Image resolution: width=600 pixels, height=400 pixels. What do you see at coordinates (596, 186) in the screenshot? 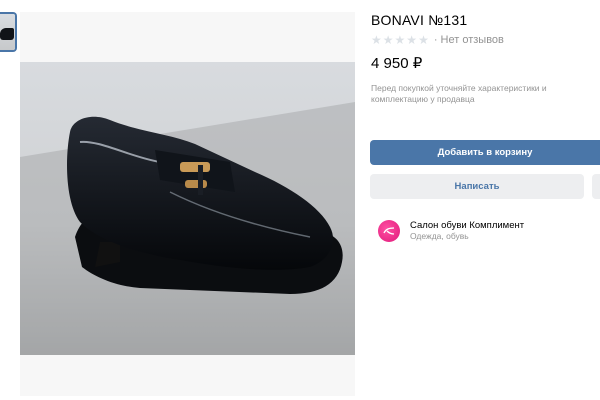
I see `more-button` at bounding box center [596, 186].